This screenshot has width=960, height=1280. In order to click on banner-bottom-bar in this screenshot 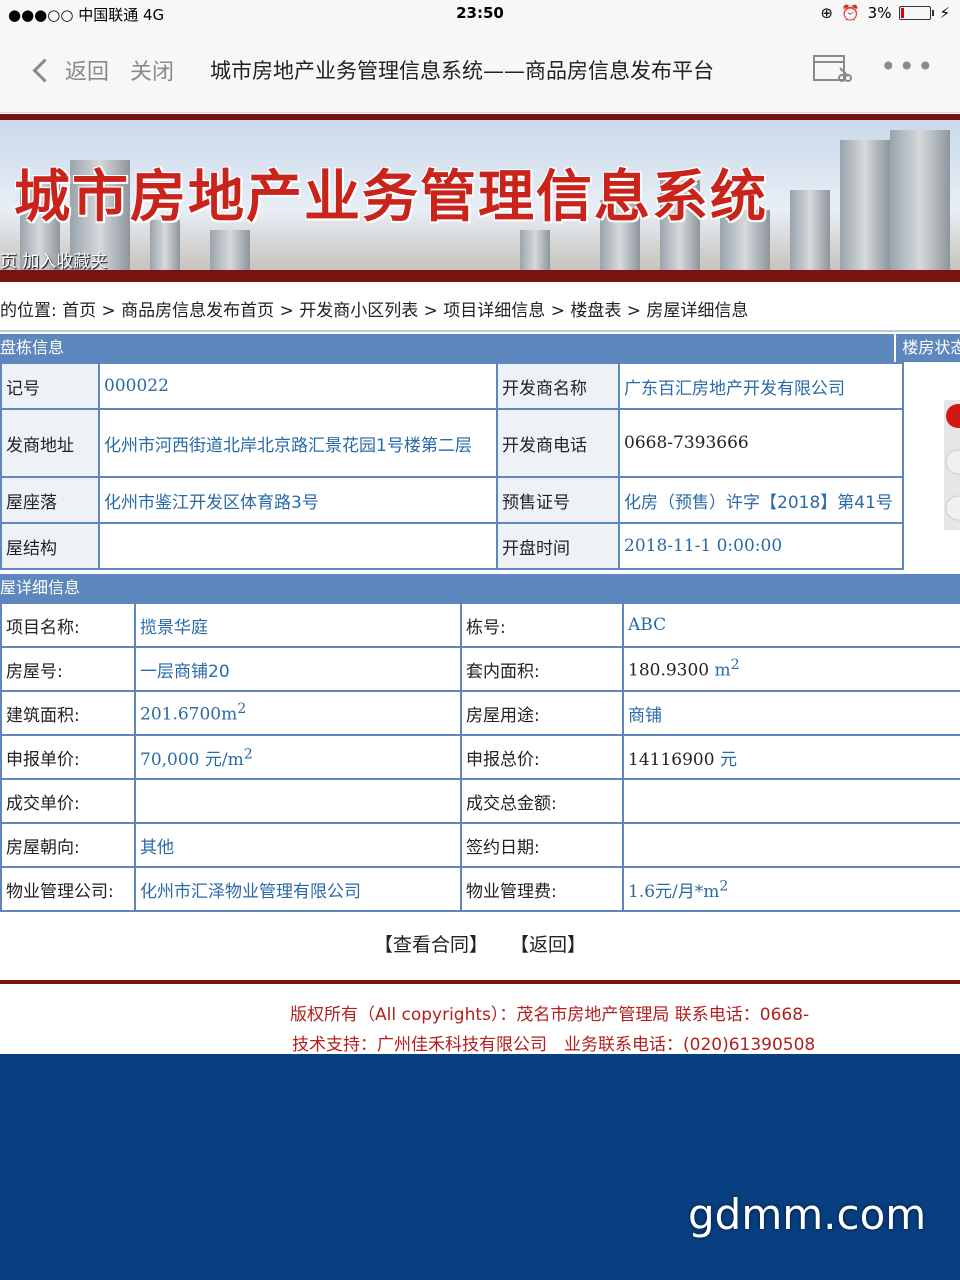, I will do `click(480, 276)`.